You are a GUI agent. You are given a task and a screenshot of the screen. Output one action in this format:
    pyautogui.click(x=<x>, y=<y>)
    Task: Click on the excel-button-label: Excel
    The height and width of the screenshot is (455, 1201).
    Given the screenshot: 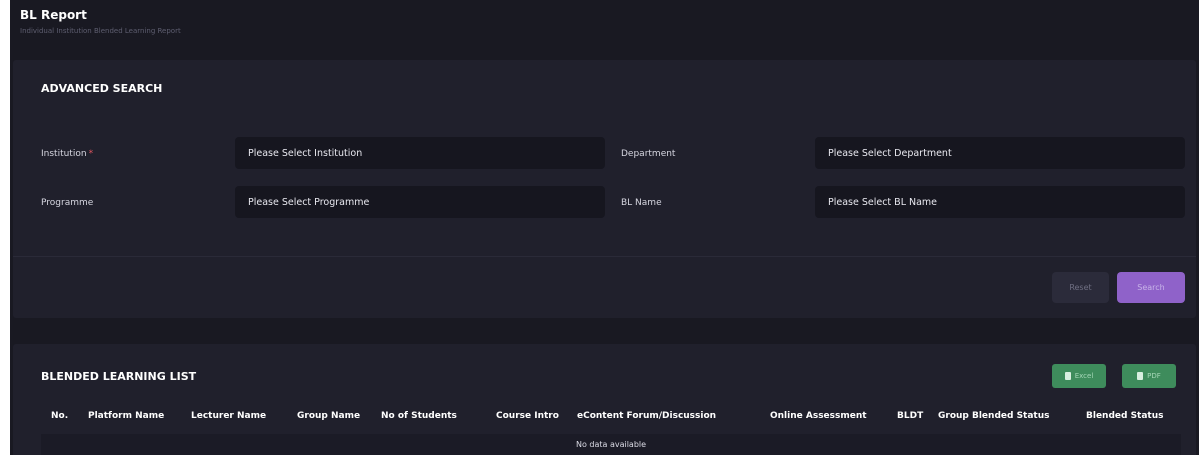 What is the action you would take?
    pyautogui.click(x=1084, y=376)
    